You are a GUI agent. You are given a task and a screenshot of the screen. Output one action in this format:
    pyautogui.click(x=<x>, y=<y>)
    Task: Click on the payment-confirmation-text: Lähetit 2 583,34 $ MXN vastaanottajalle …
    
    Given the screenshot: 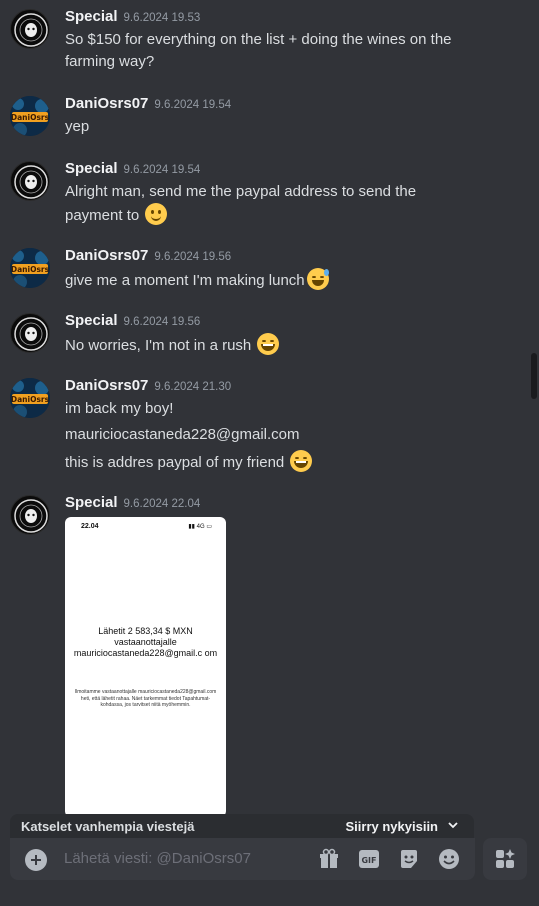 What is the action you would take?
    pyautogui.click(x=145, y=642)
    